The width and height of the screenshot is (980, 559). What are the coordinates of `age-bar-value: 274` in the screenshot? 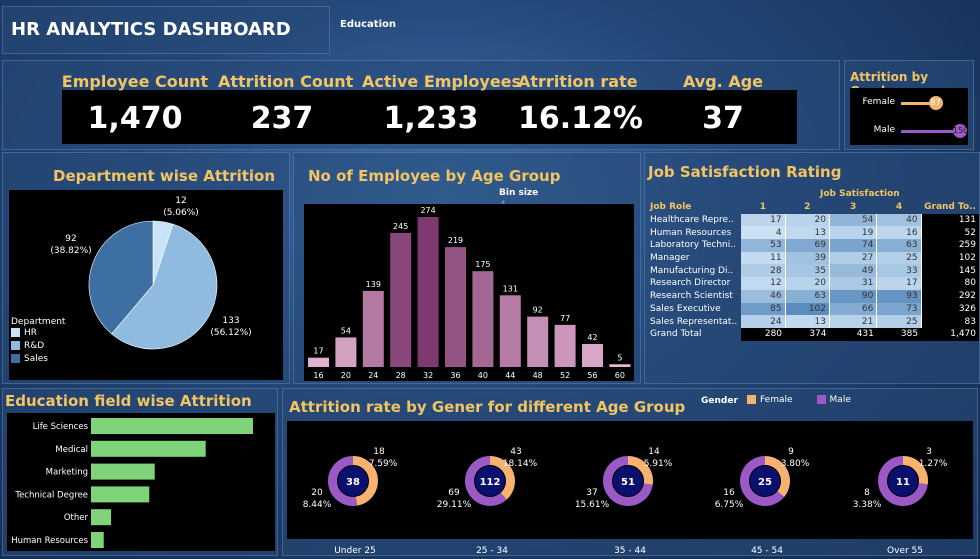 It's located at (427, 210).